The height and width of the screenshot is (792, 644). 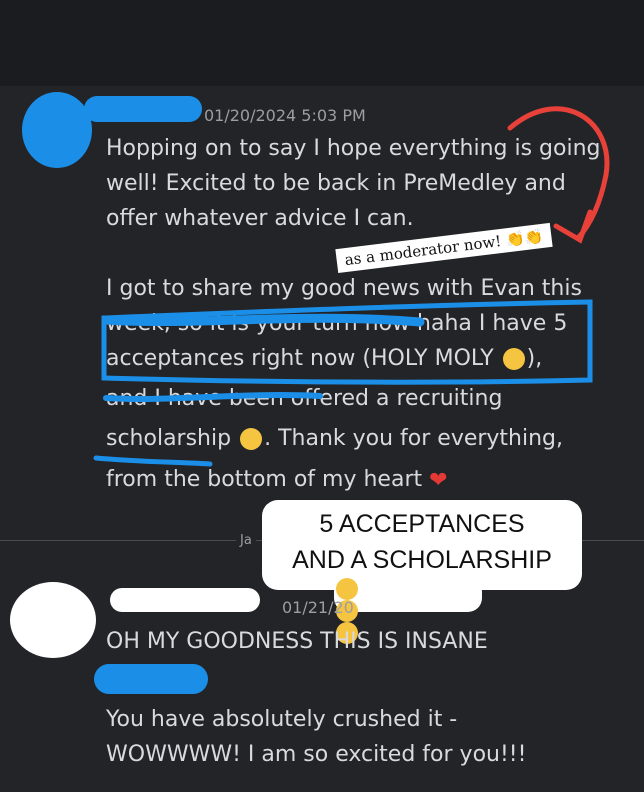 I want to click on post2-timestamp: 01/21/20, so click(x=318, y=607).